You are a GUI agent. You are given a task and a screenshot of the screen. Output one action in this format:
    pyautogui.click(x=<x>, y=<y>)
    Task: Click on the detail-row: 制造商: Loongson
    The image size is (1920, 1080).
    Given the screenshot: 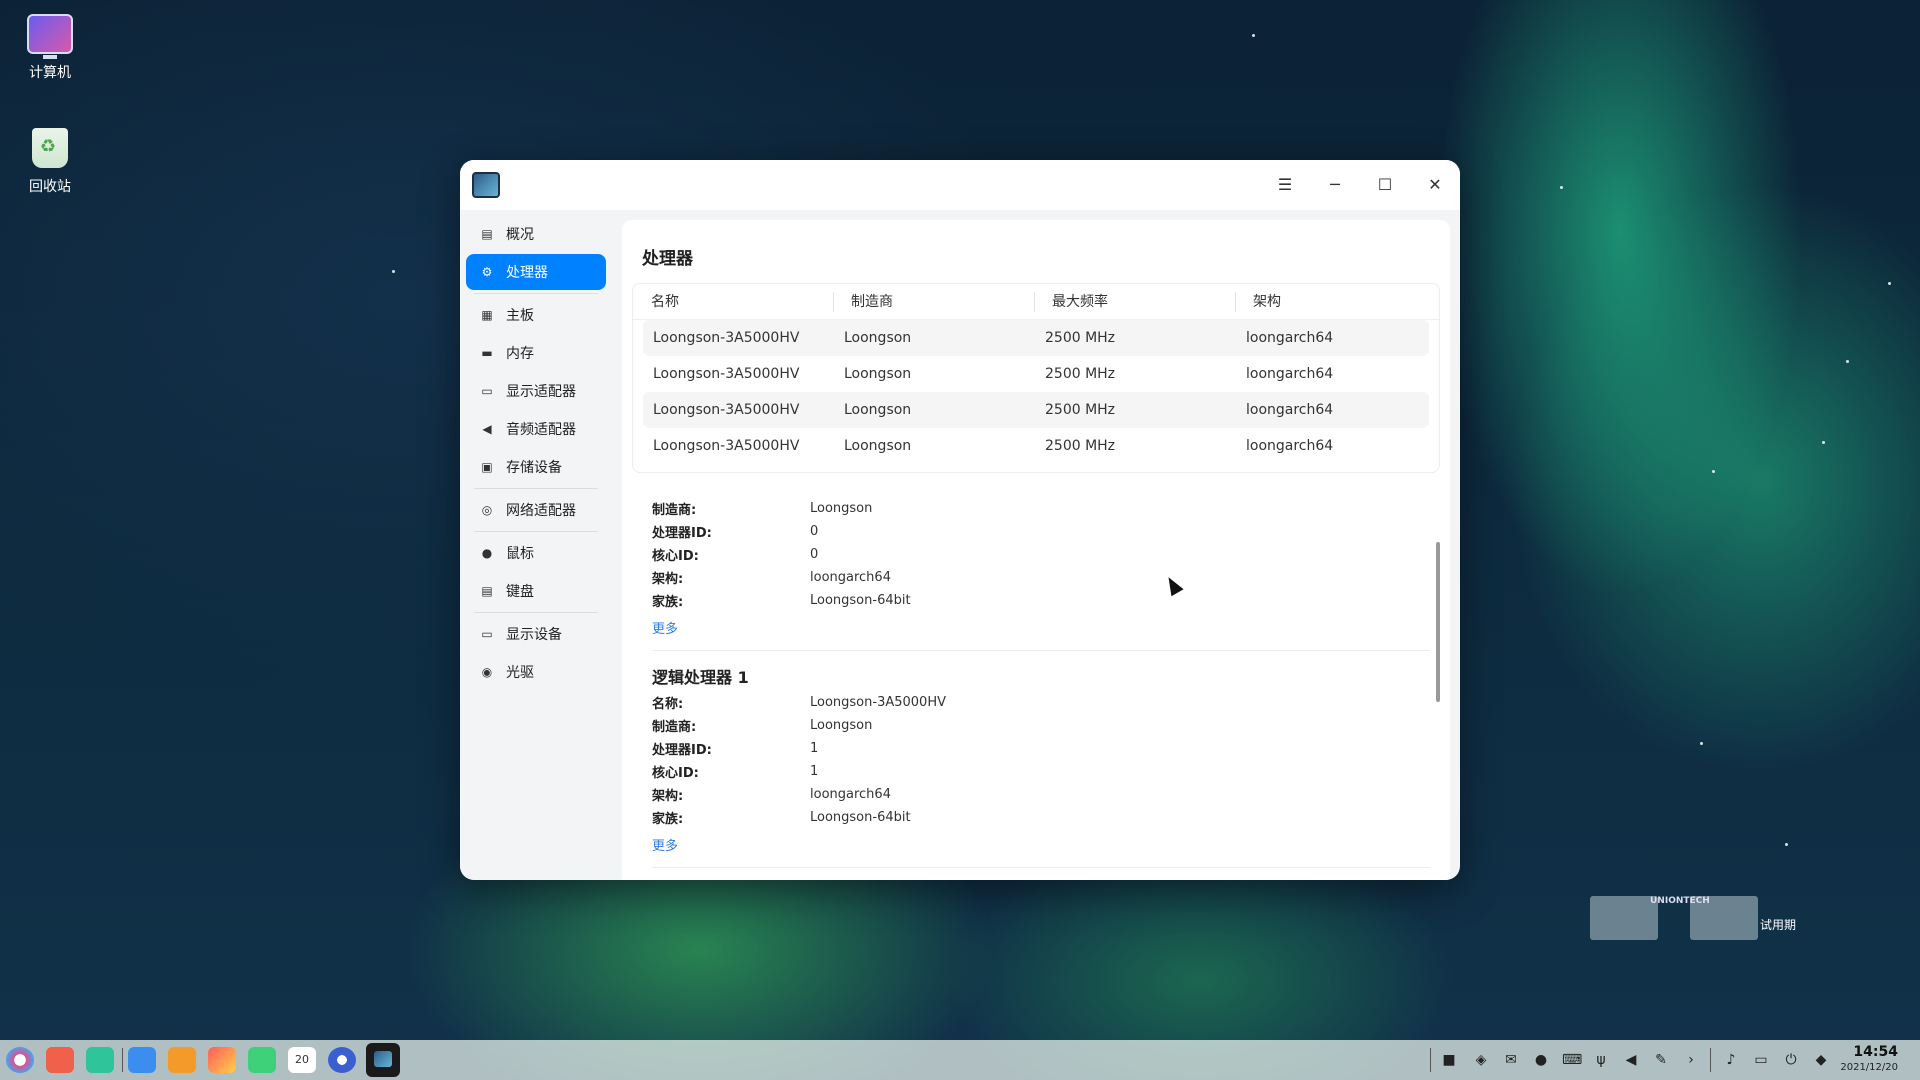 What is the action you would take?
    pyautogui.click(x=1041, y=725)
    